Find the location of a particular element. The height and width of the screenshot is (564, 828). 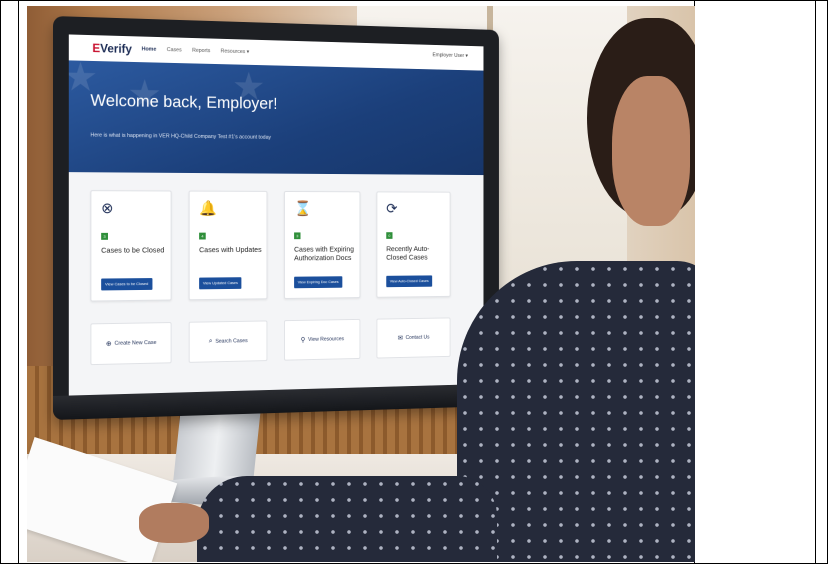

refresh-icon: ⟳ is located at coordinates (392, 209).